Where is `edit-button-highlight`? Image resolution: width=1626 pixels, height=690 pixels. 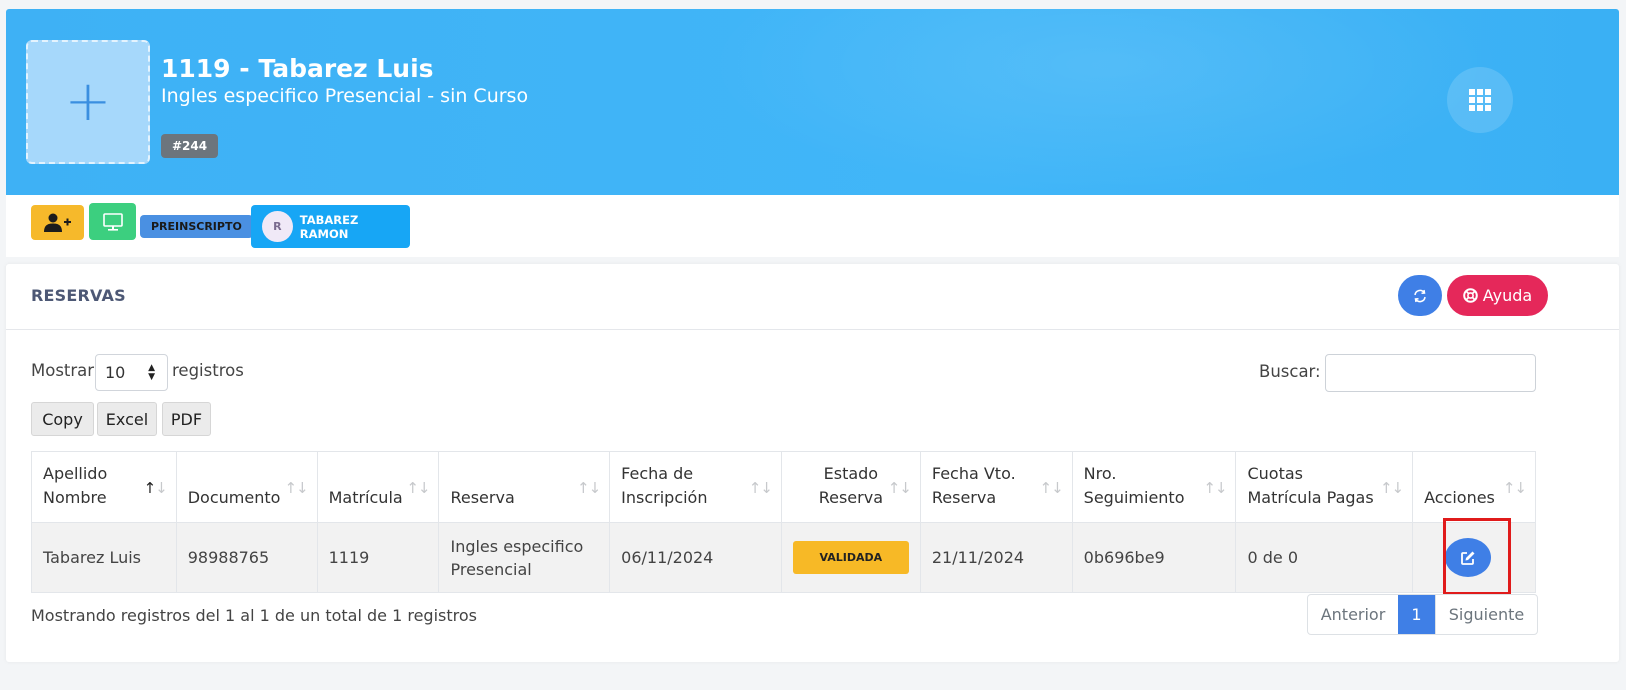 edit-button-highlight is located at coordinates (1477, 556).